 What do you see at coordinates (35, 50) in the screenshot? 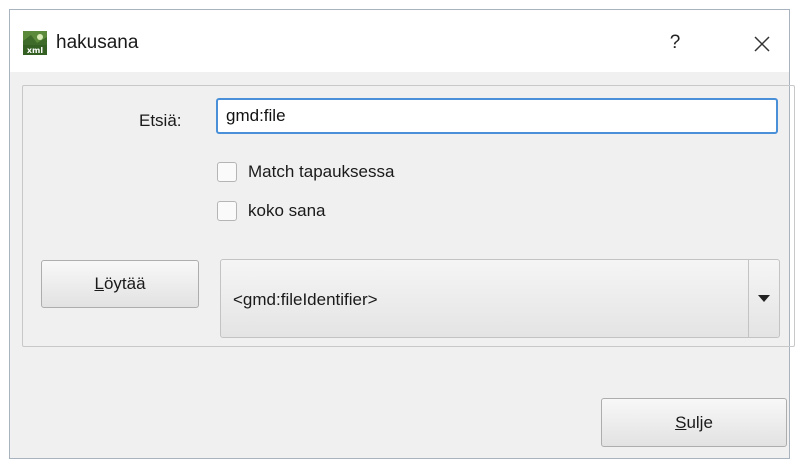
I see `svg-text: xml` at bounding box center [35, 50].